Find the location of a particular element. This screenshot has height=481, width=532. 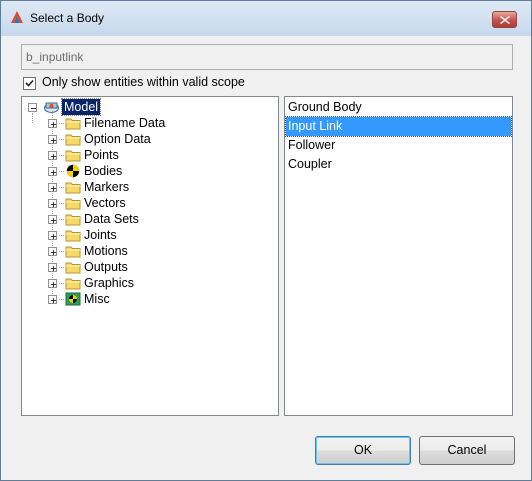

tree-item-label: Data Sets is located at coordinates (111, 219).